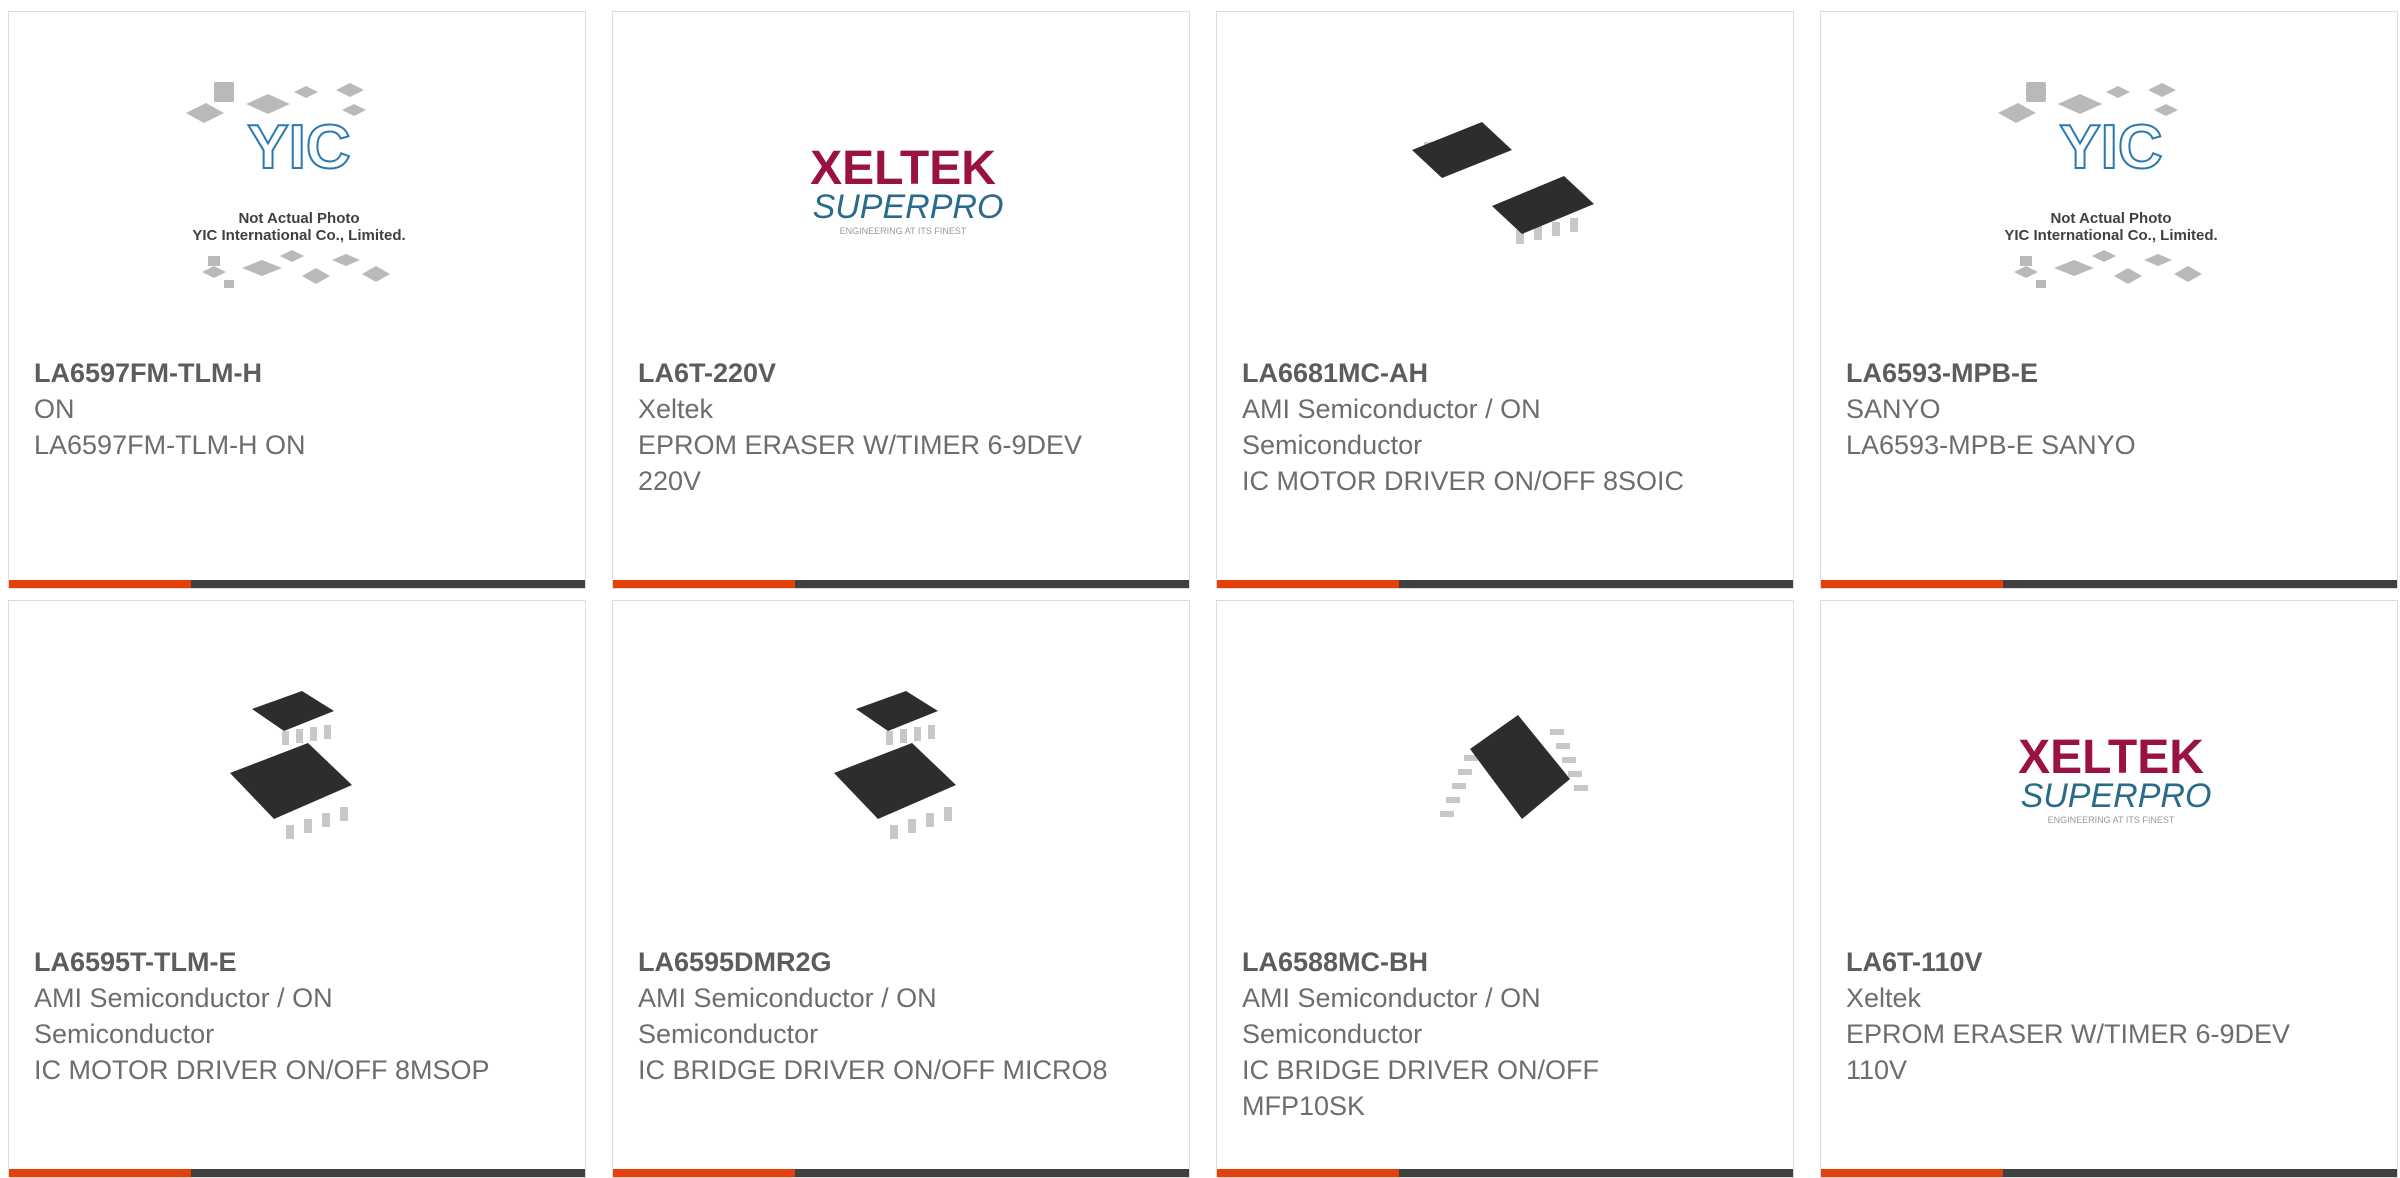  Describe the element at coordinates (1477, 373) in the screenshot. I see `part-number: LA6681MC-AH` at that location.